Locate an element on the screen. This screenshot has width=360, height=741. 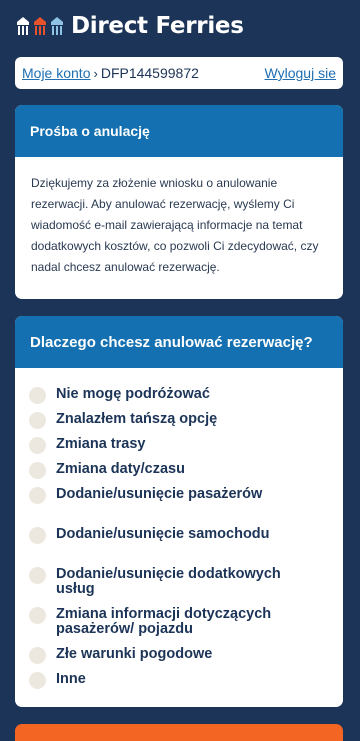
reason-option: Zmiana daty/czasu is located at coordinates (172, 470).